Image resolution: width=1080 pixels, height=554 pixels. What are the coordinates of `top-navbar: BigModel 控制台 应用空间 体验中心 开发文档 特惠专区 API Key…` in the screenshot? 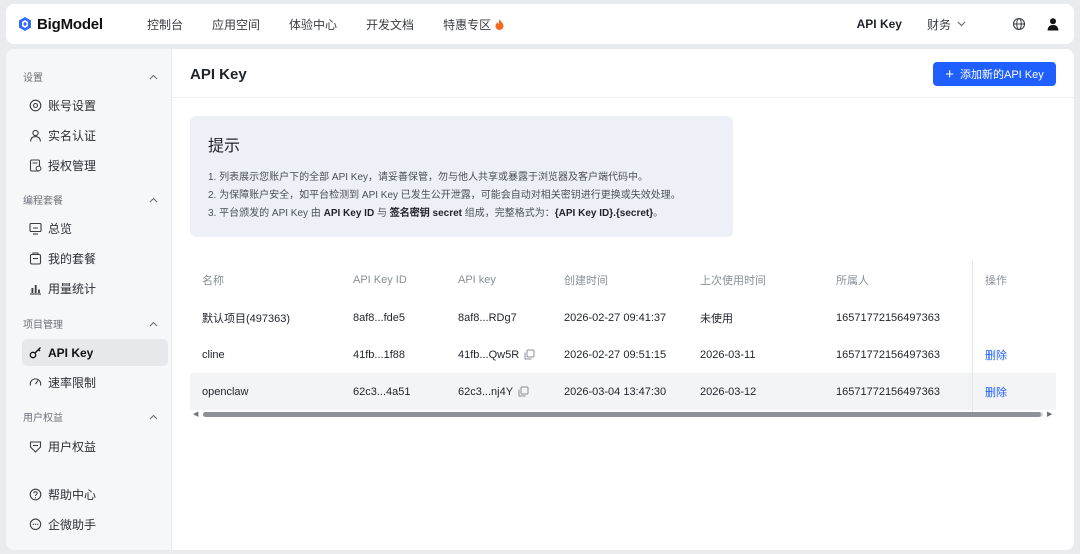 It's located at (540, 24).